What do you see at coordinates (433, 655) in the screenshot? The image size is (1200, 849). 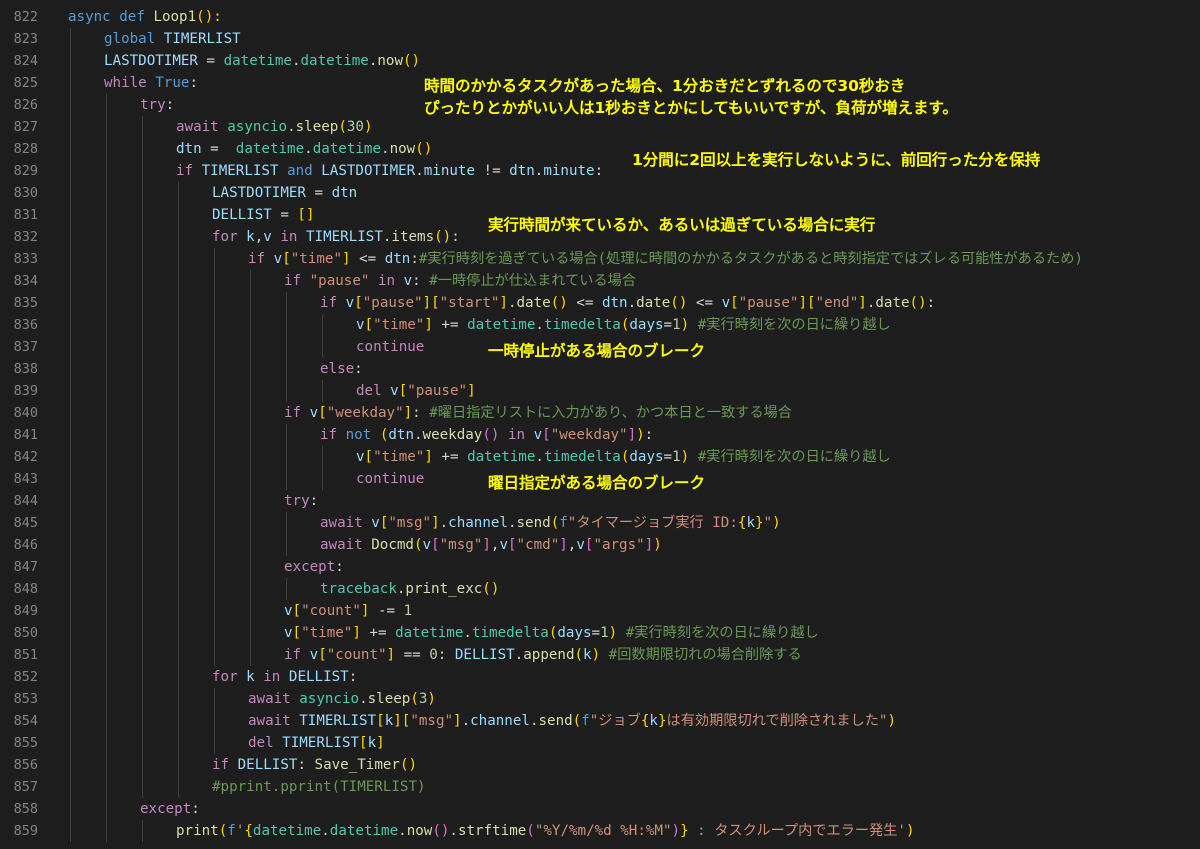 I see `code-token: 0` at bounding box center [433, 655].